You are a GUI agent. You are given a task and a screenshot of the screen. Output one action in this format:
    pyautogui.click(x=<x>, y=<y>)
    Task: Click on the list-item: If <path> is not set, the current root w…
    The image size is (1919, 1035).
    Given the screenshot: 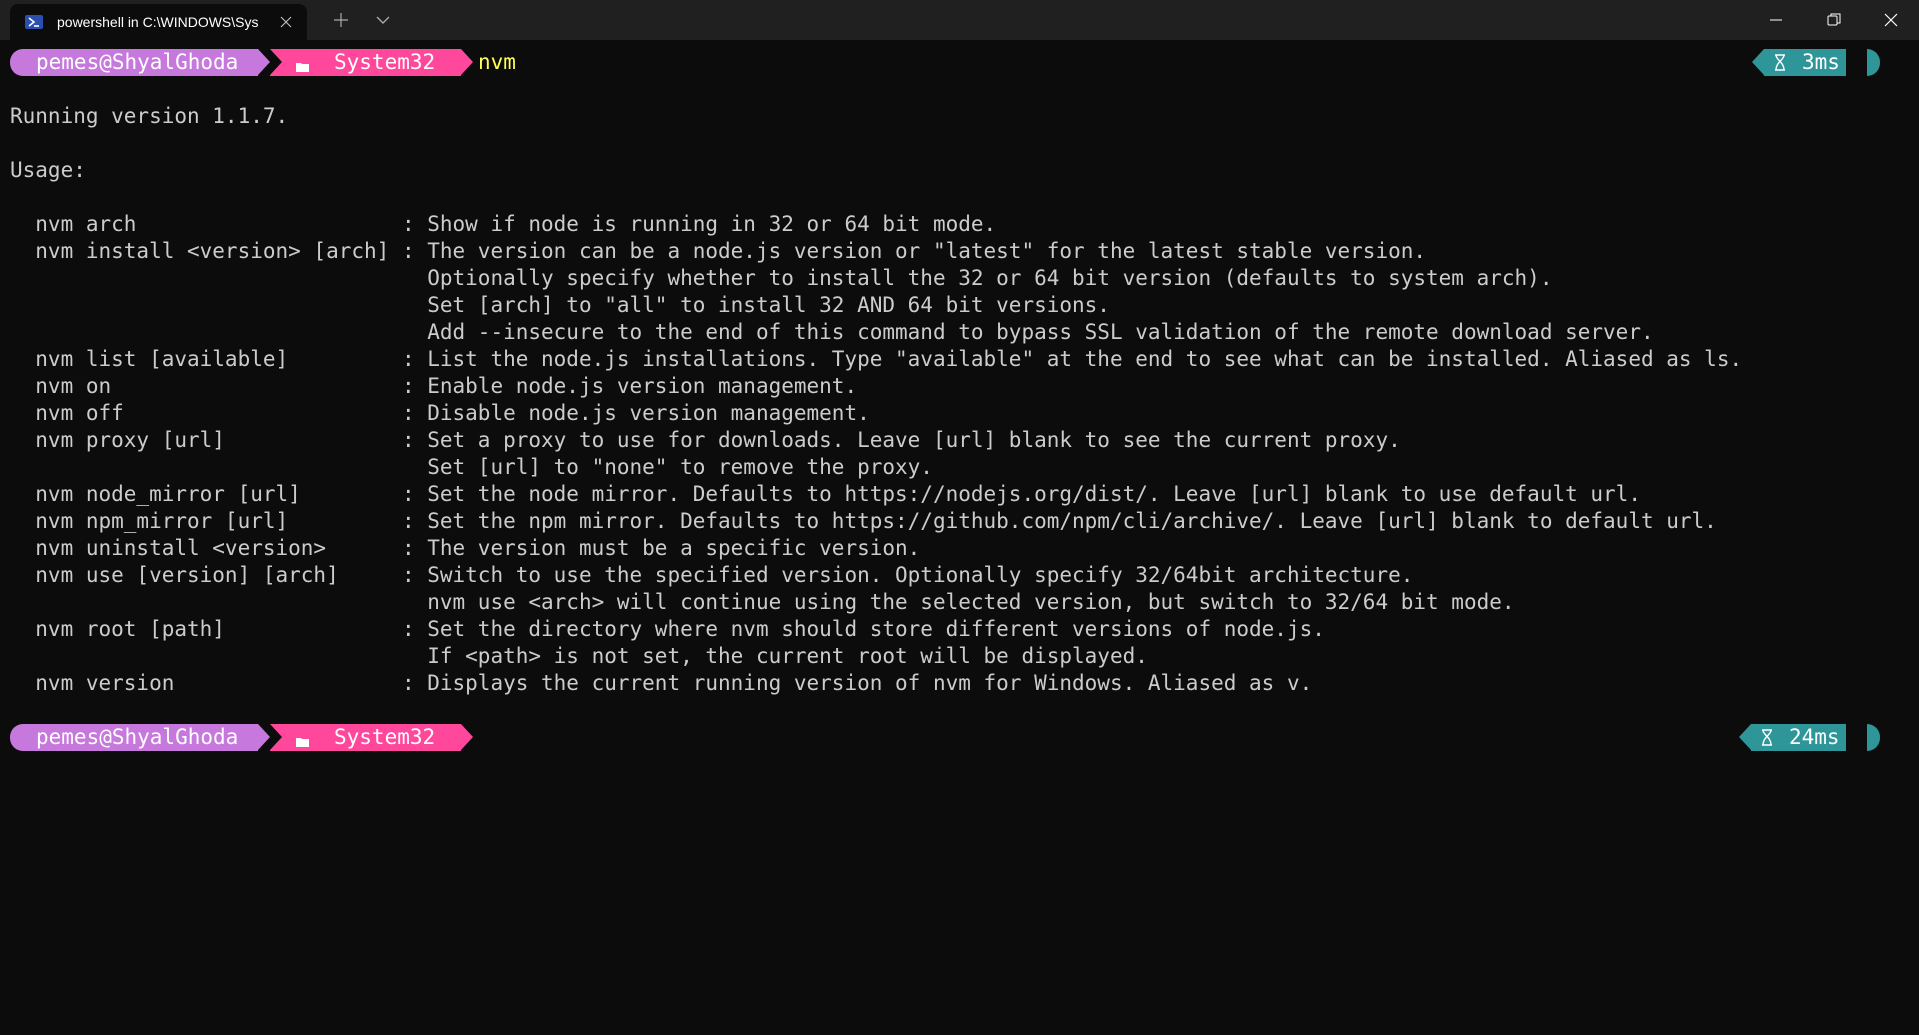 What is the action you would take?
    pyautogui.click(x=774, y=656)
    